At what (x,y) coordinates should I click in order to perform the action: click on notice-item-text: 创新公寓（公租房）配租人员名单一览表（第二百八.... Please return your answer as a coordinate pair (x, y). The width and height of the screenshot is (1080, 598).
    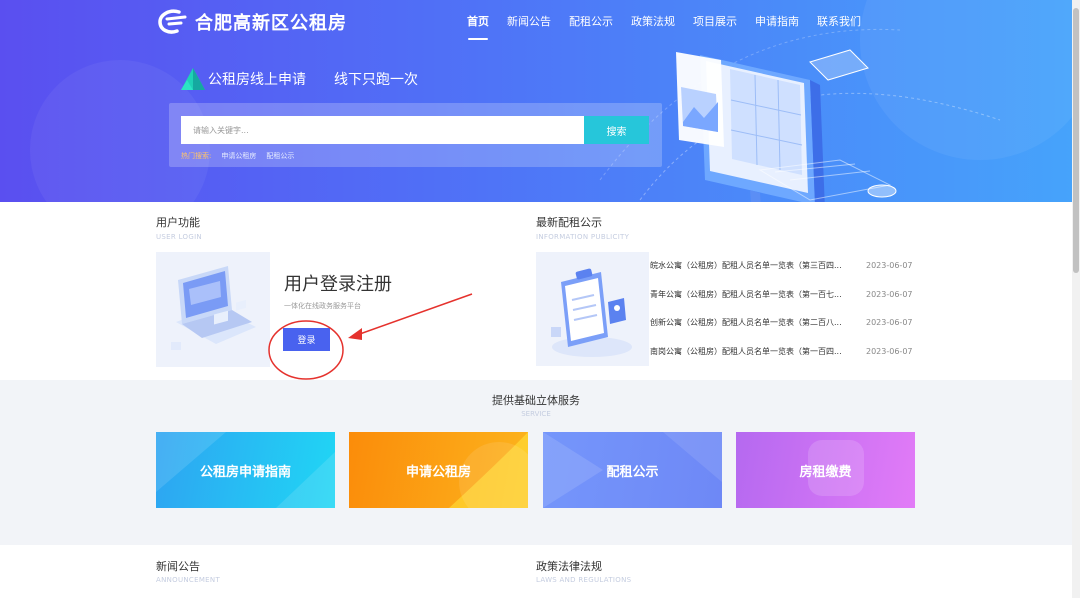
    Looking at the image, I should click on (746, 322).